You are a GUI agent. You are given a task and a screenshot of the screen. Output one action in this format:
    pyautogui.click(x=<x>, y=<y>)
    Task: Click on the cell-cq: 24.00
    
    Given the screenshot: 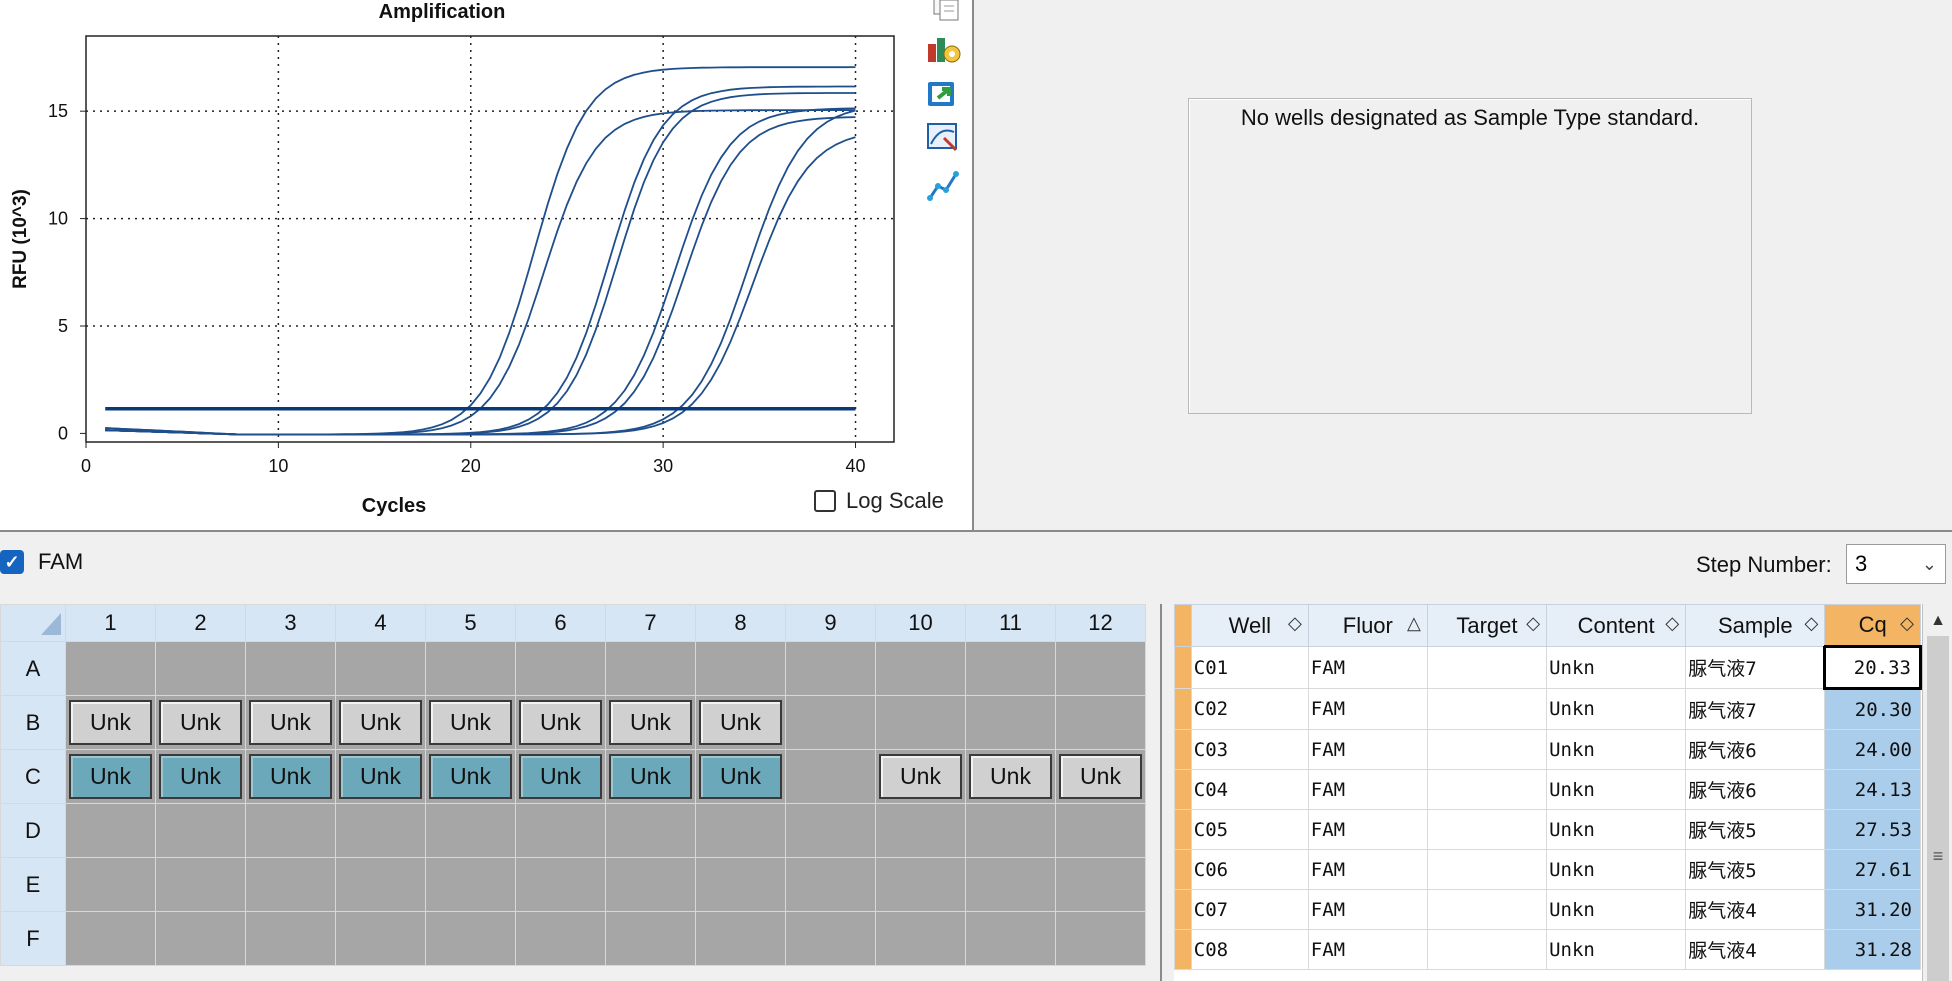 What is the action you would take?
    pyautogui.click(x=1872, y=749)
    